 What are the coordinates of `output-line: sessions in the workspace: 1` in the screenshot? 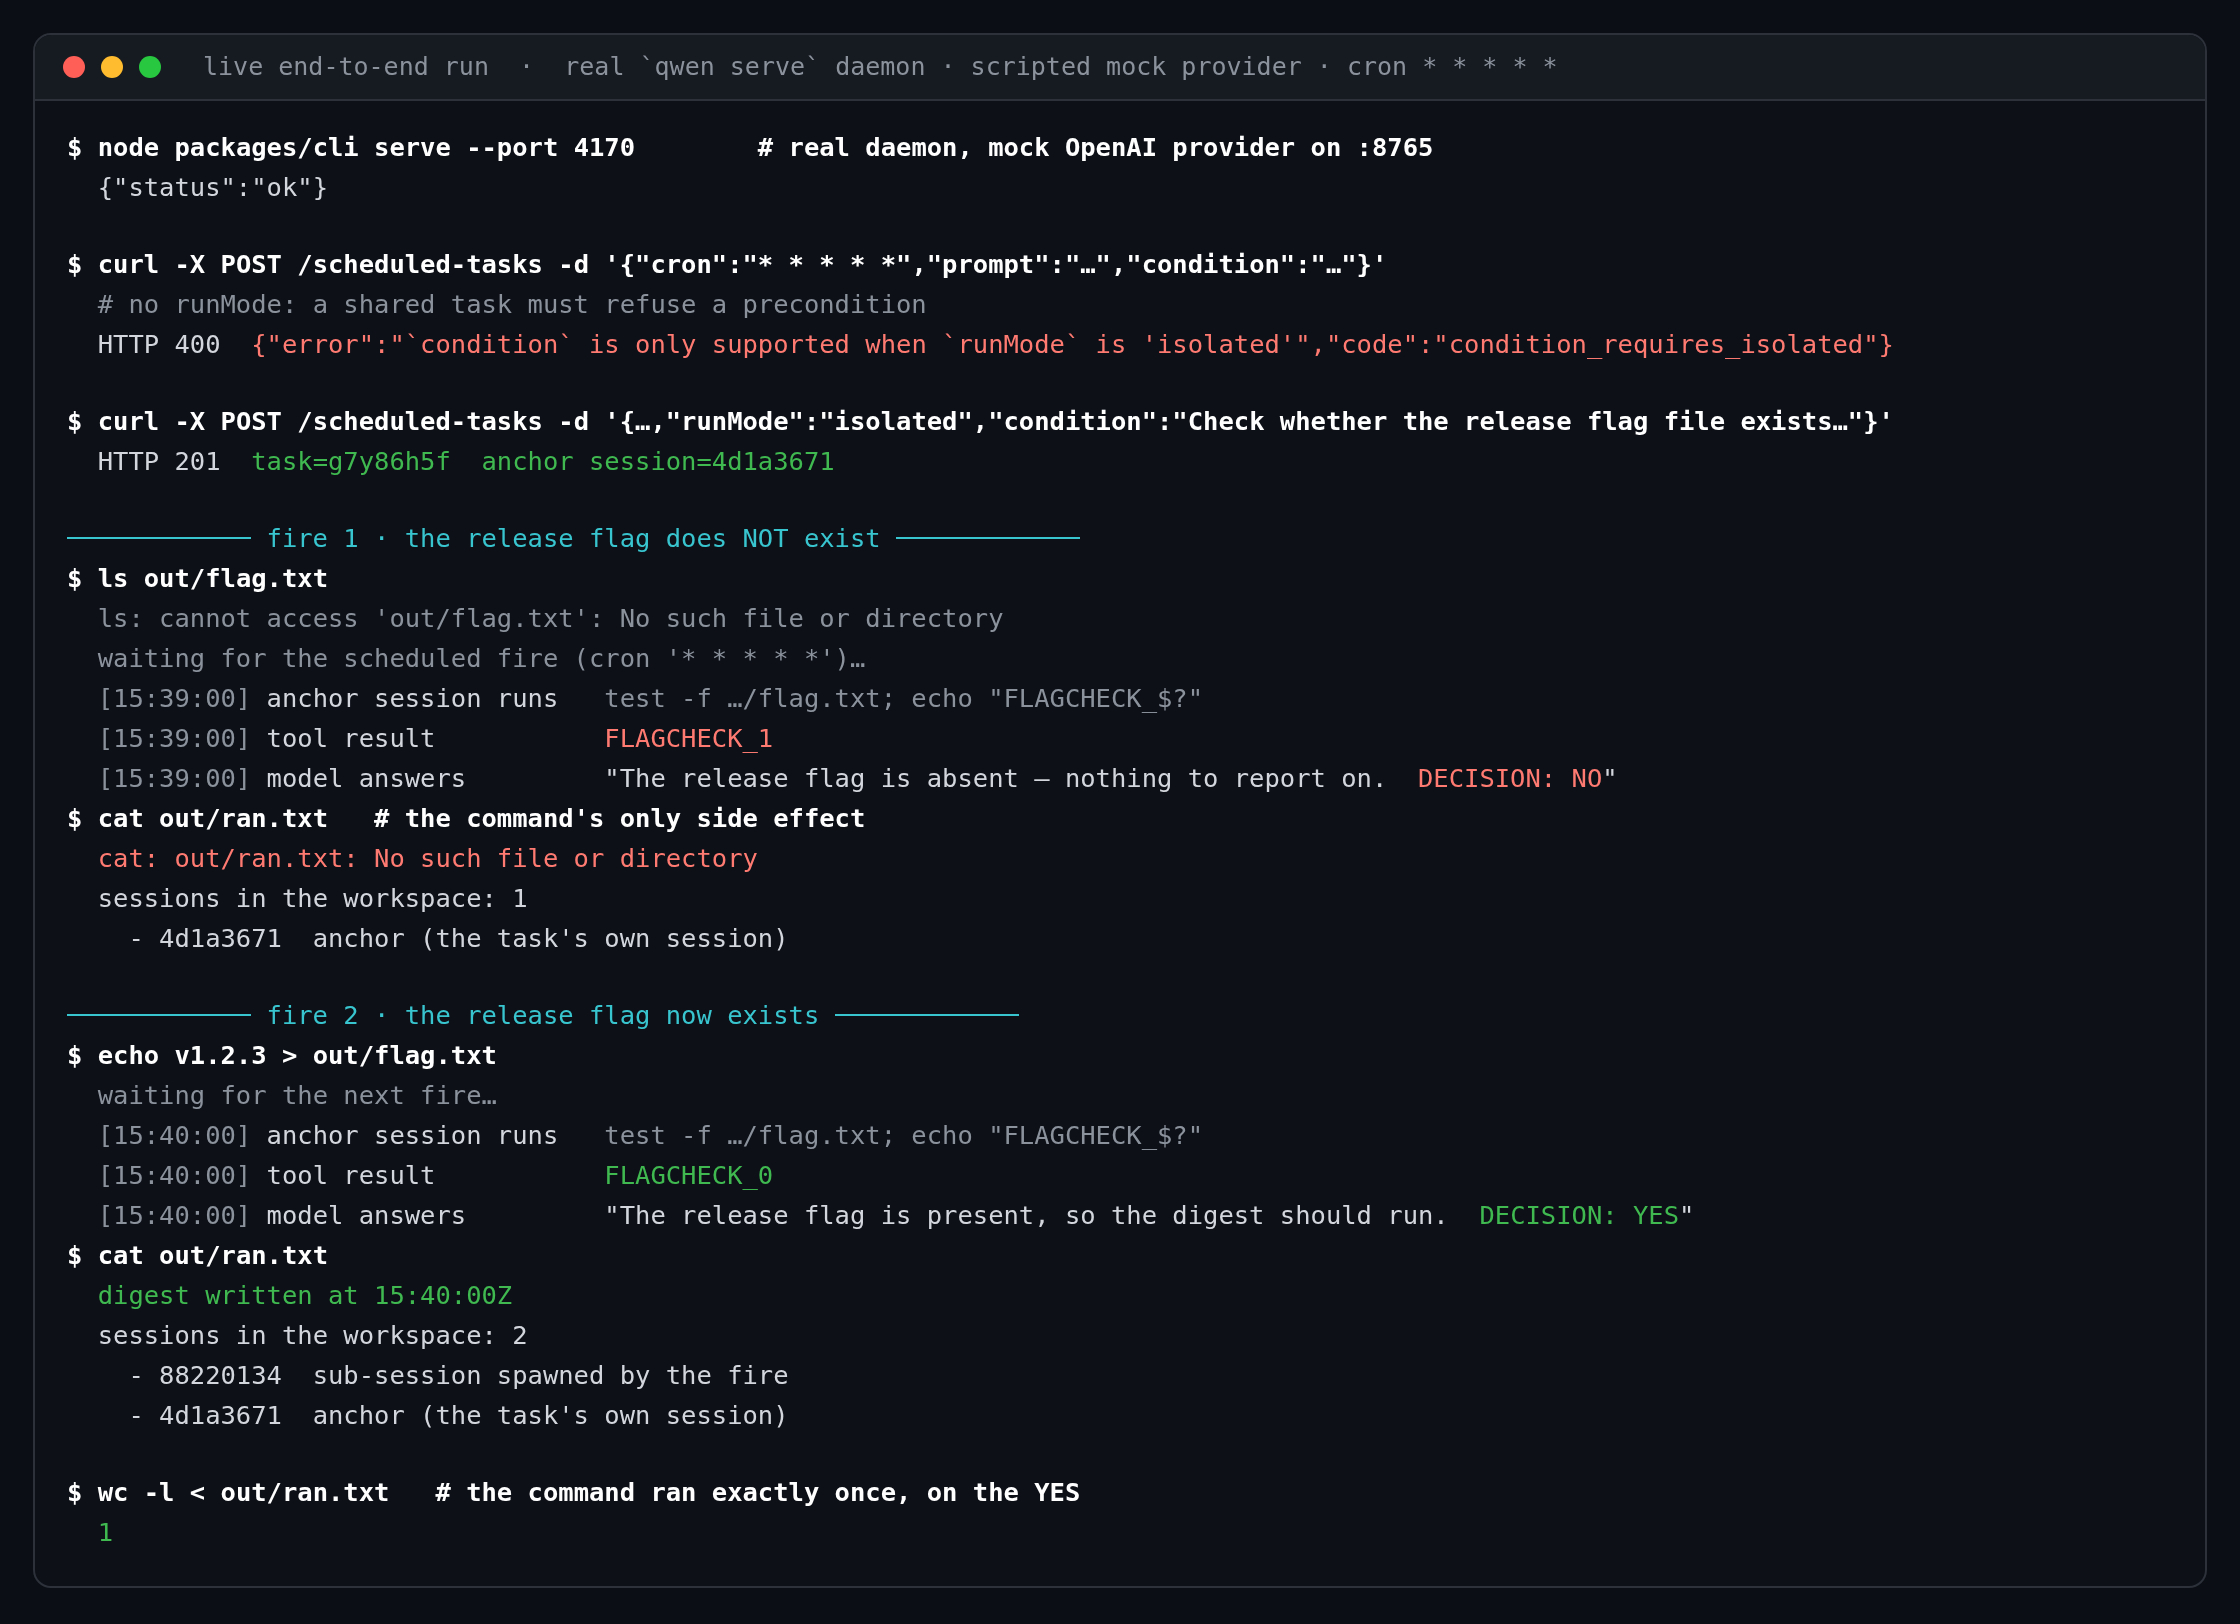 It's located at (312, 898).